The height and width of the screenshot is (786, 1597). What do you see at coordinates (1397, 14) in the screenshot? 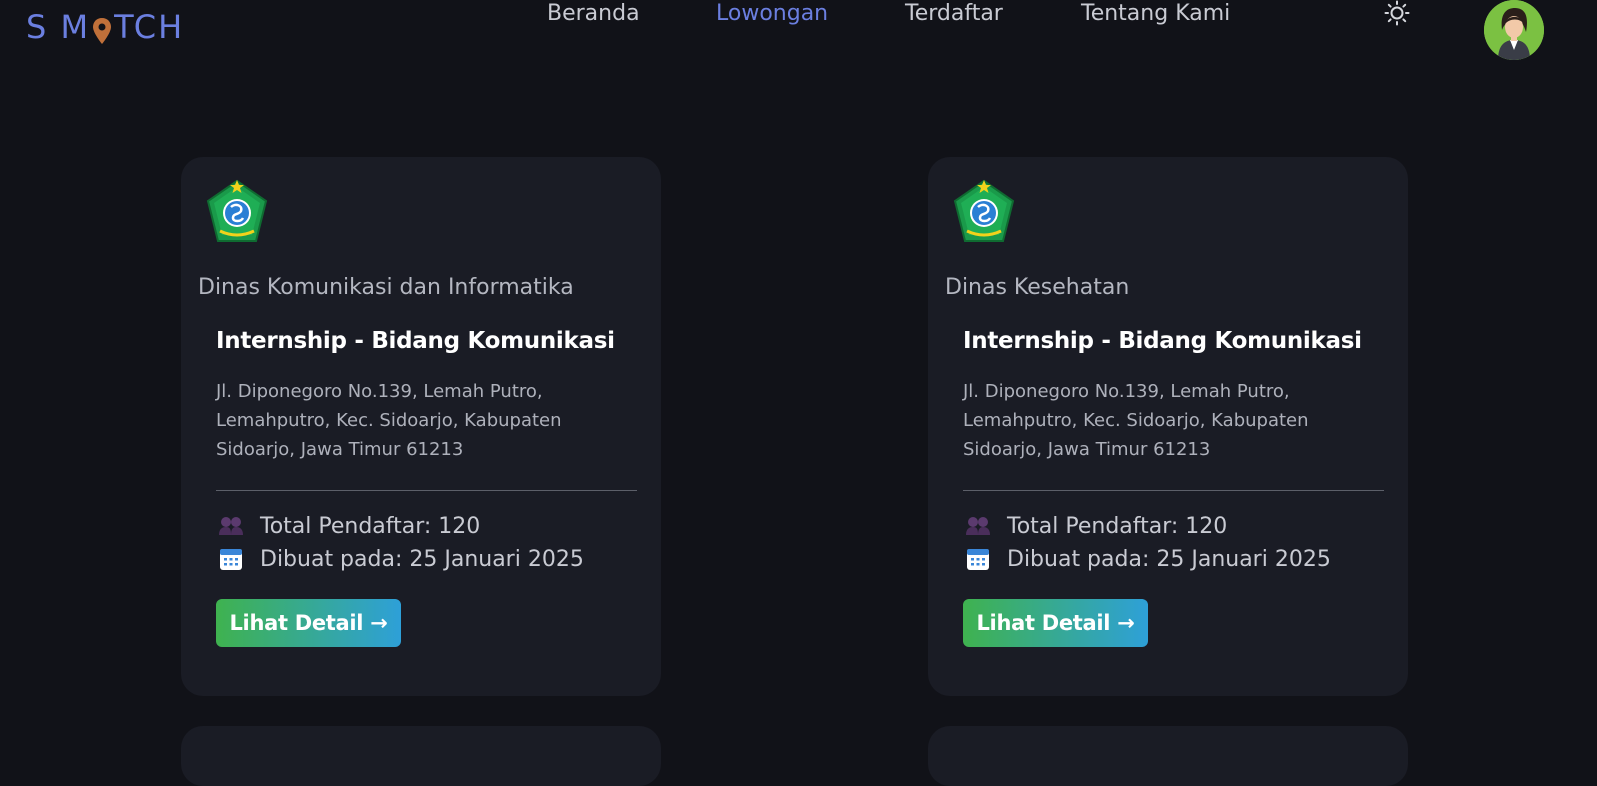
I see `sun-icon` at bounding box center [1397, 14].